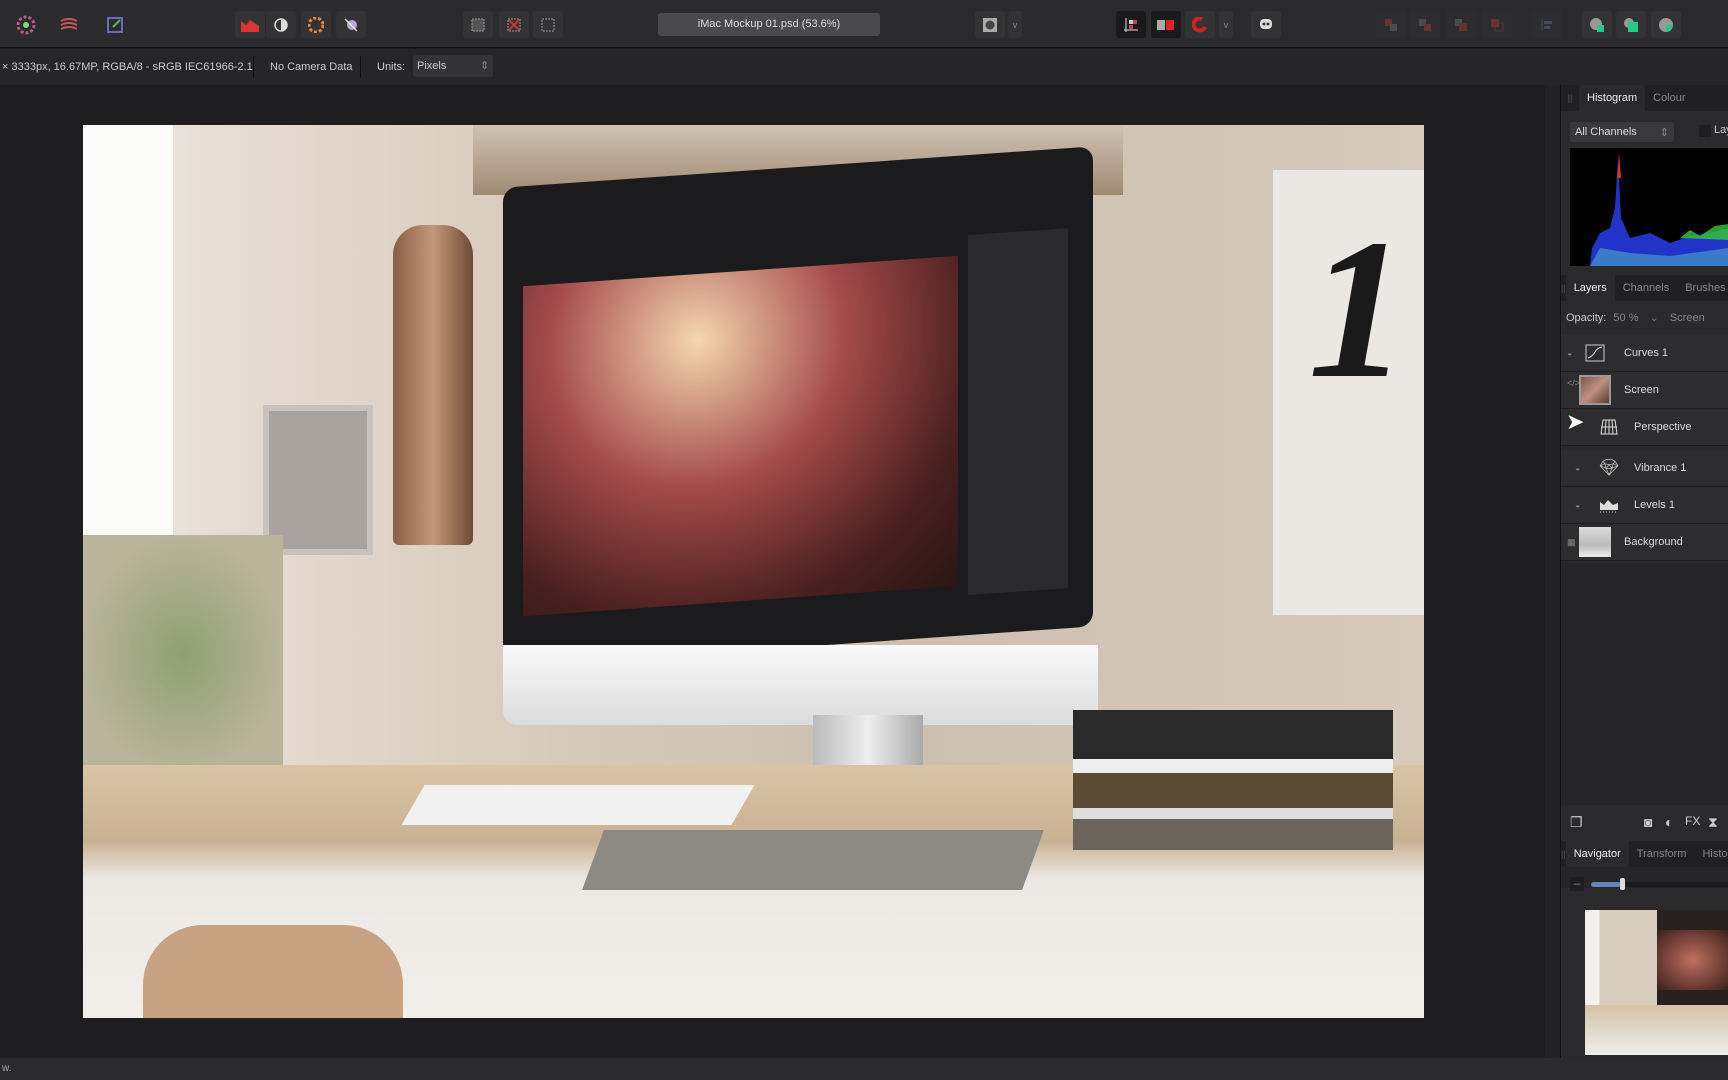  Describe the element at coordinates (769, 24) in the screenshot. I see `document-title: iMac Mockup 01.psd (53.6%)` at that location.